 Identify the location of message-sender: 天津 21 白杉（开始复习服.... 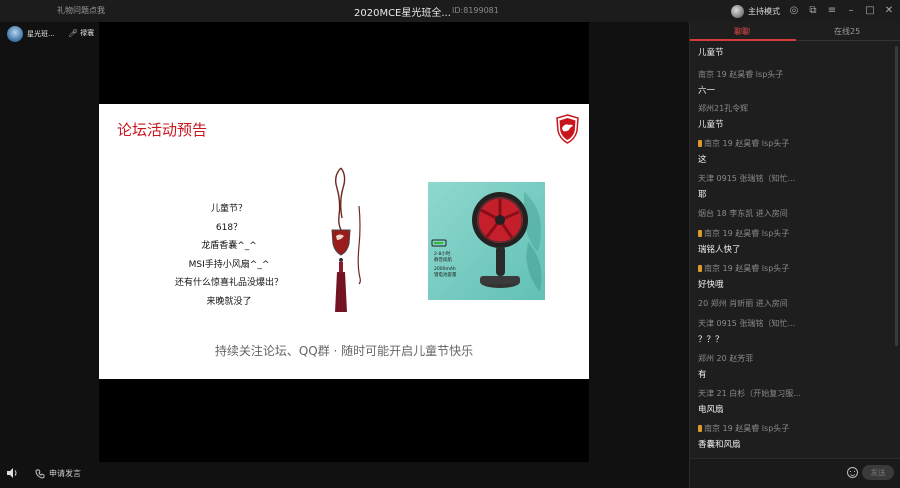
(795, 393).